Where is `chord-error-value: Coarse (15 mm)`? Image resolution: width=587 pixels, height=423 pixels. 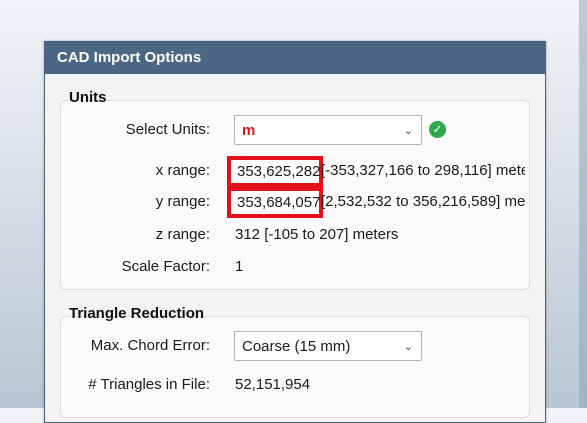
chord-error-value: Coarse (15 mm) is located at coordinates (296, 346).